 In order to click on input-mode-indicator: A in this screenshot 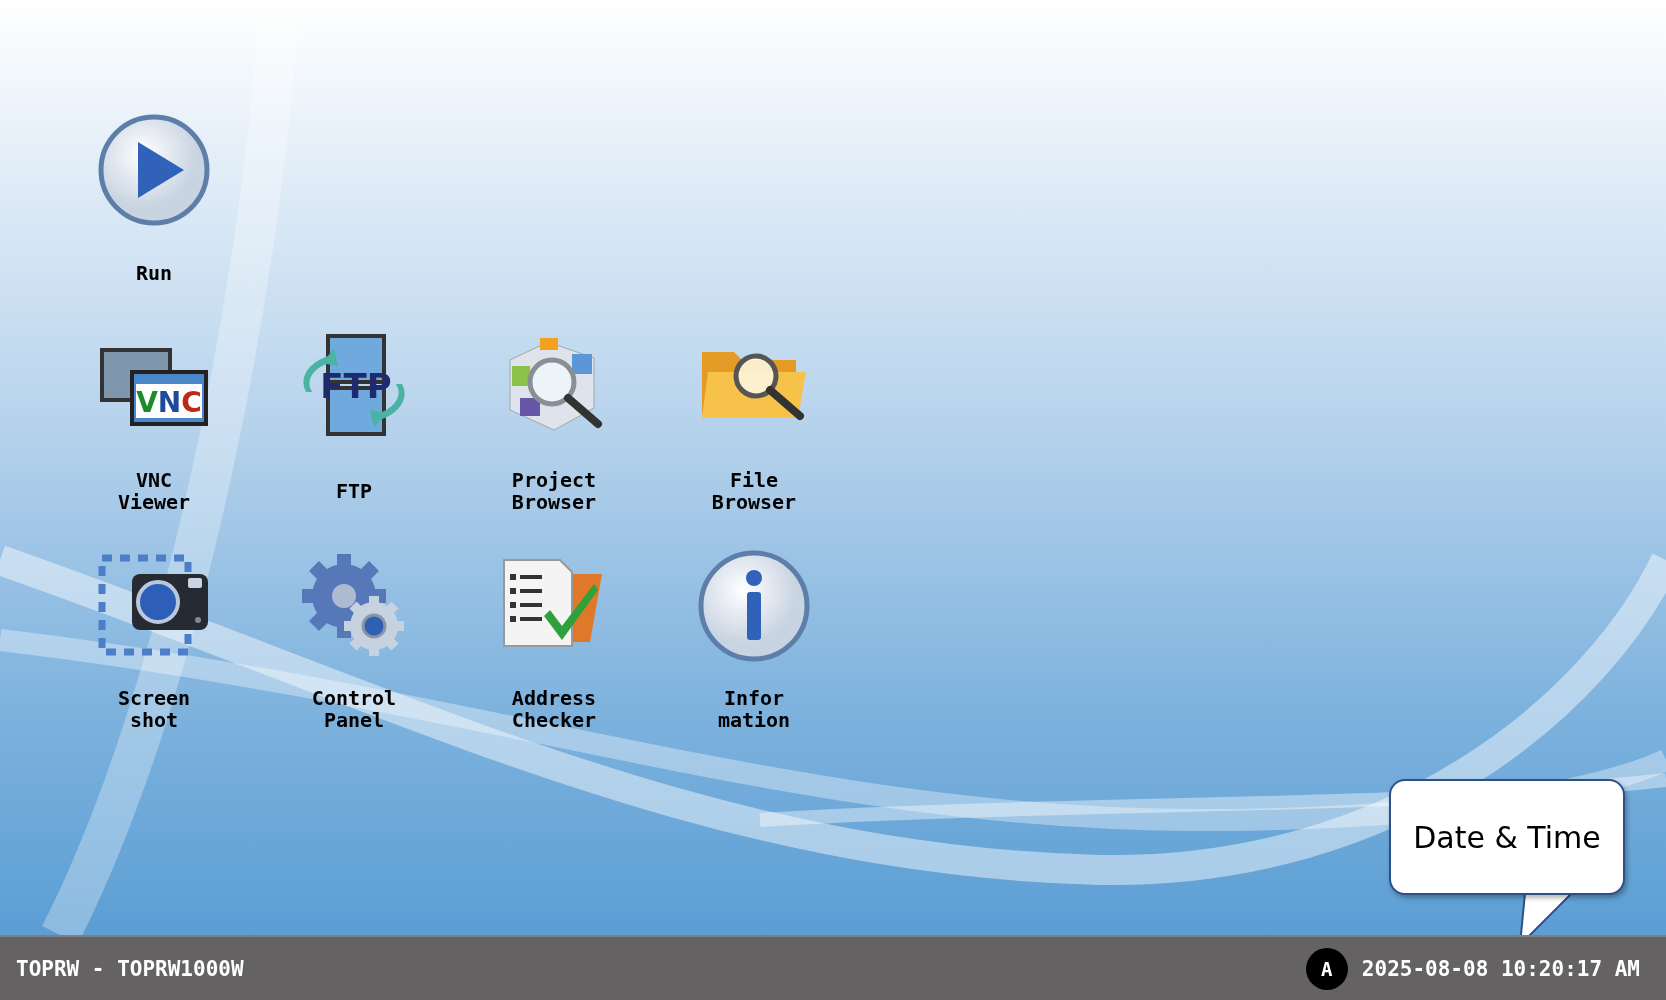, I will do `click(1326, 968)`.